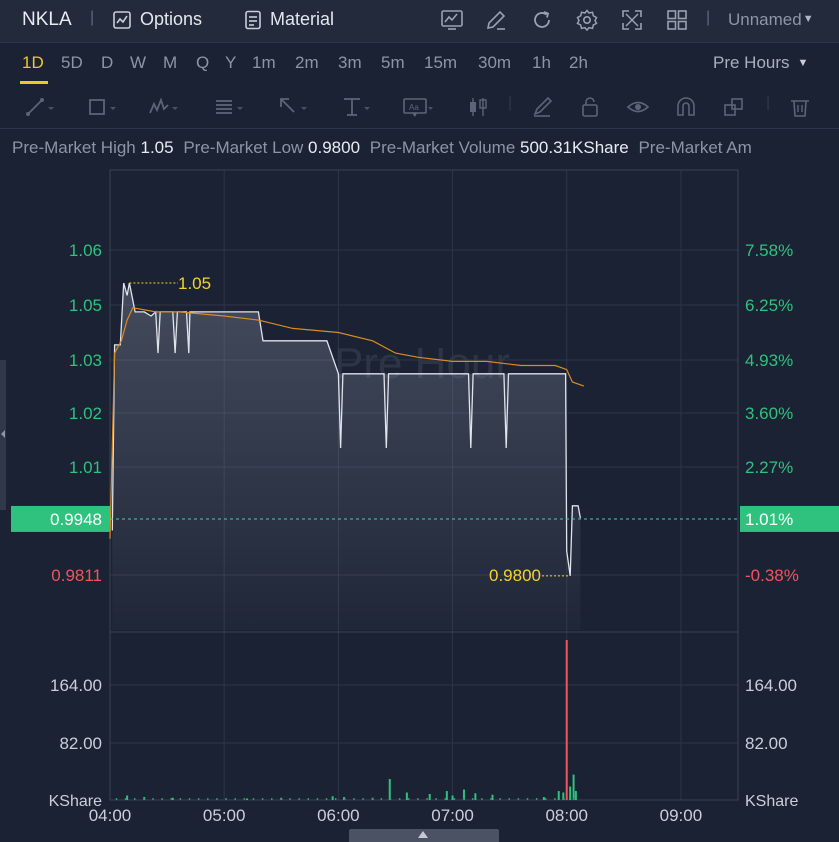 This screenshot has height=842, width=839. What do you see at coordinates (641, 107) in the screenshot?
I see `eye-icon` at bounding box center [641, 107].